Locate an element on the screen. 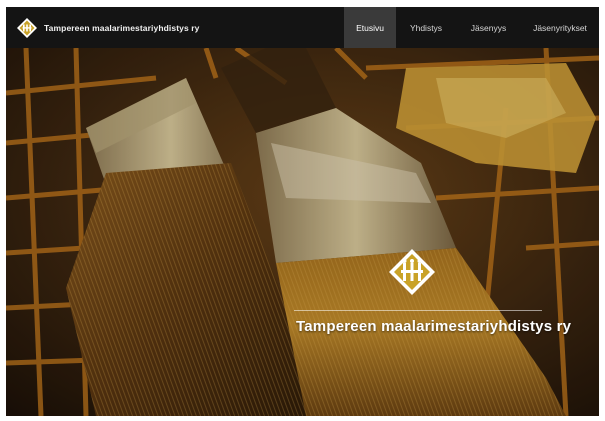 Image resolution: width=605 pixels, height=421 pixels. main-menu: Etusivu Yhdistys Jäsenyys Jäsenyritykset is located at coordinates (471, 27).